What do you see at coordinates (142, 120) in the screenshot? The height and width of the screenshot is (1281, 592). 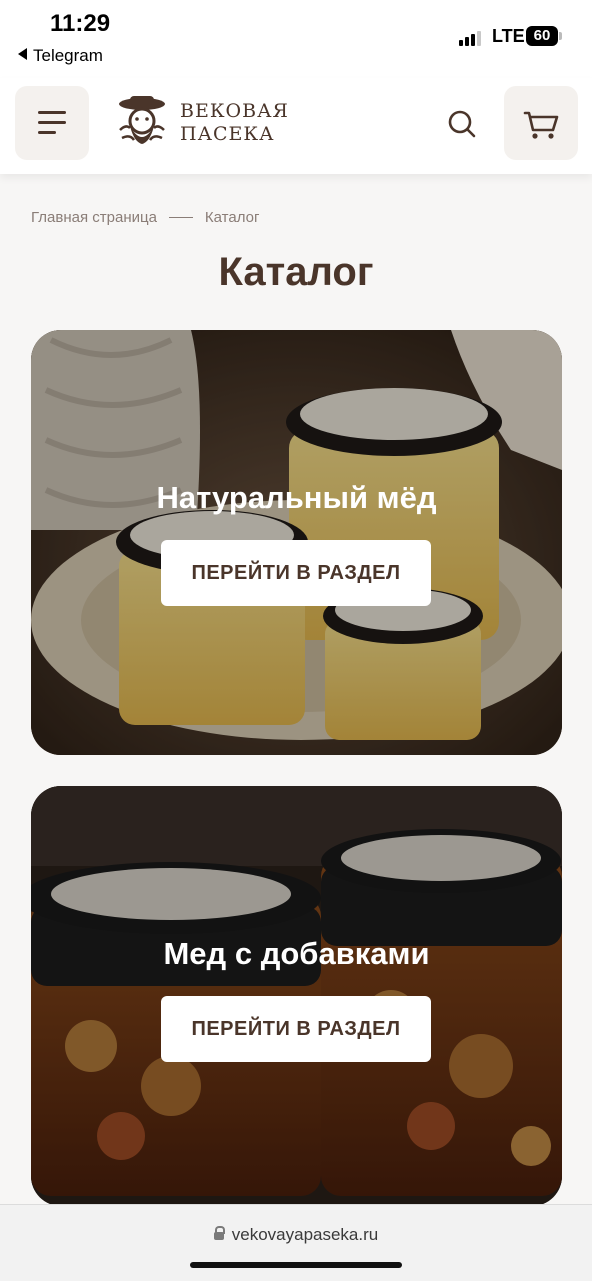 I see `beekeeper-logo-icon` at bounding box center [142, 120].